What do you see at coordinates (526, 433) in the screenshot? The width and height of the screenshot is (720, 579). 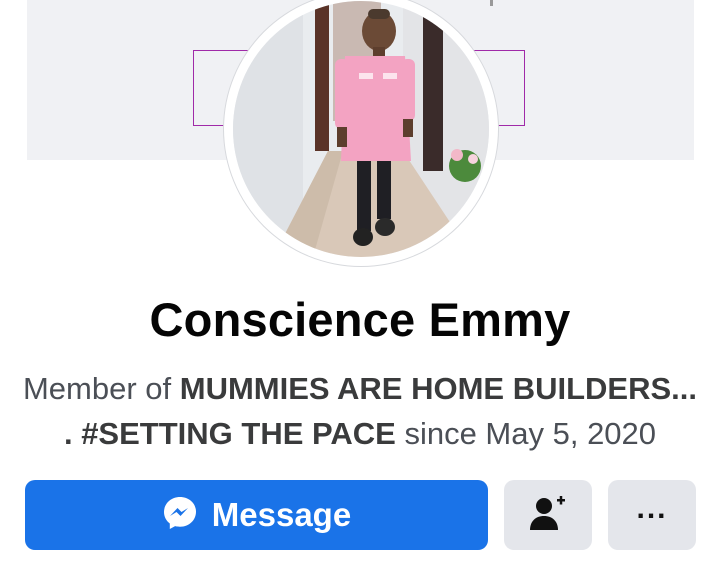 I see `member-since-text: since May 5, 2020` at bounding box center [526, 433].